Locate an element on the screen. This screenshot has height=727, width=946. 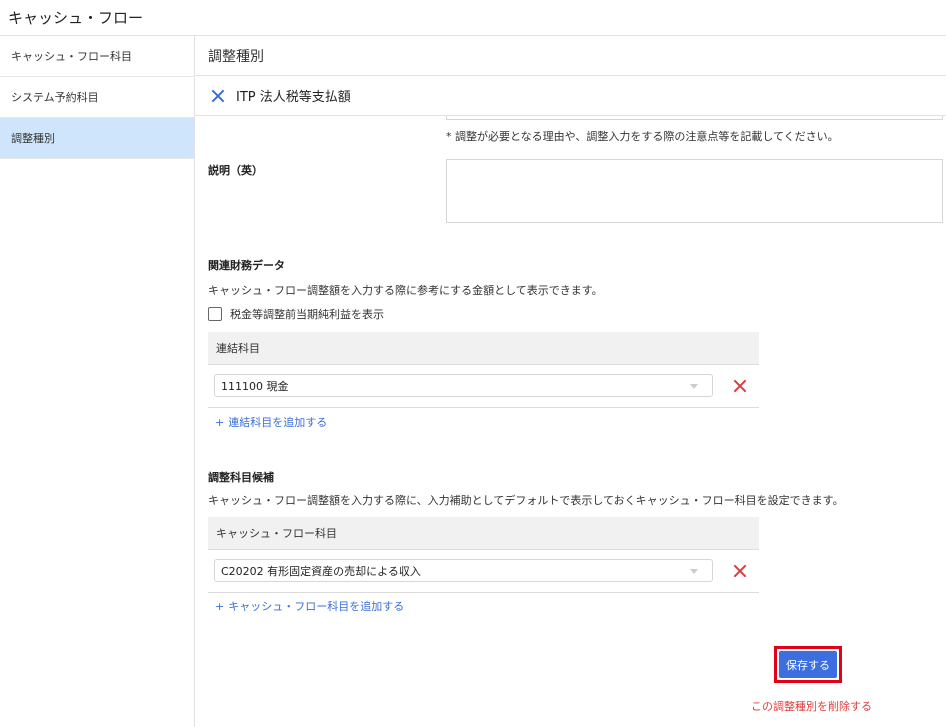
sidebar-item-cash-flow-accounts: キャッシュ・フロー科目 is located at coordinates (97, 56).